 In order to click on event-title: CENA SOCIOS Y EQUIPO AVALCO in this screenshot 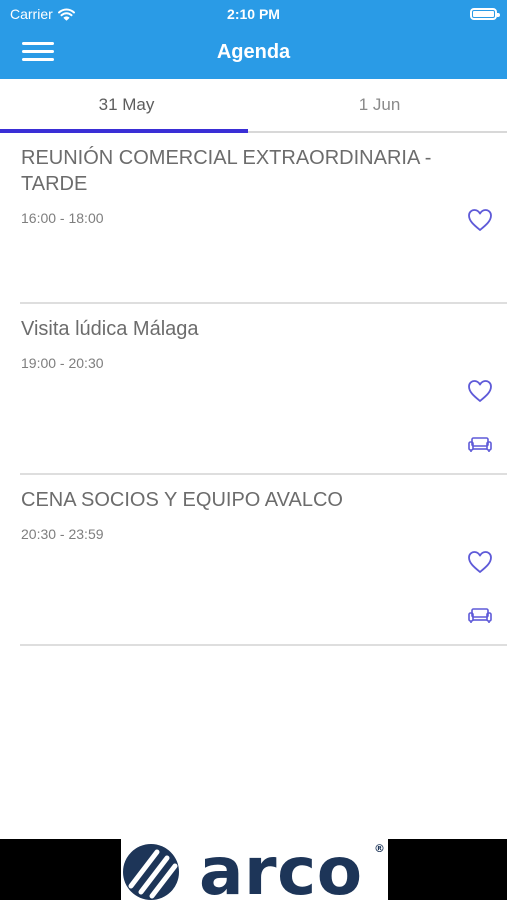, I will do `click(182, 500)`.